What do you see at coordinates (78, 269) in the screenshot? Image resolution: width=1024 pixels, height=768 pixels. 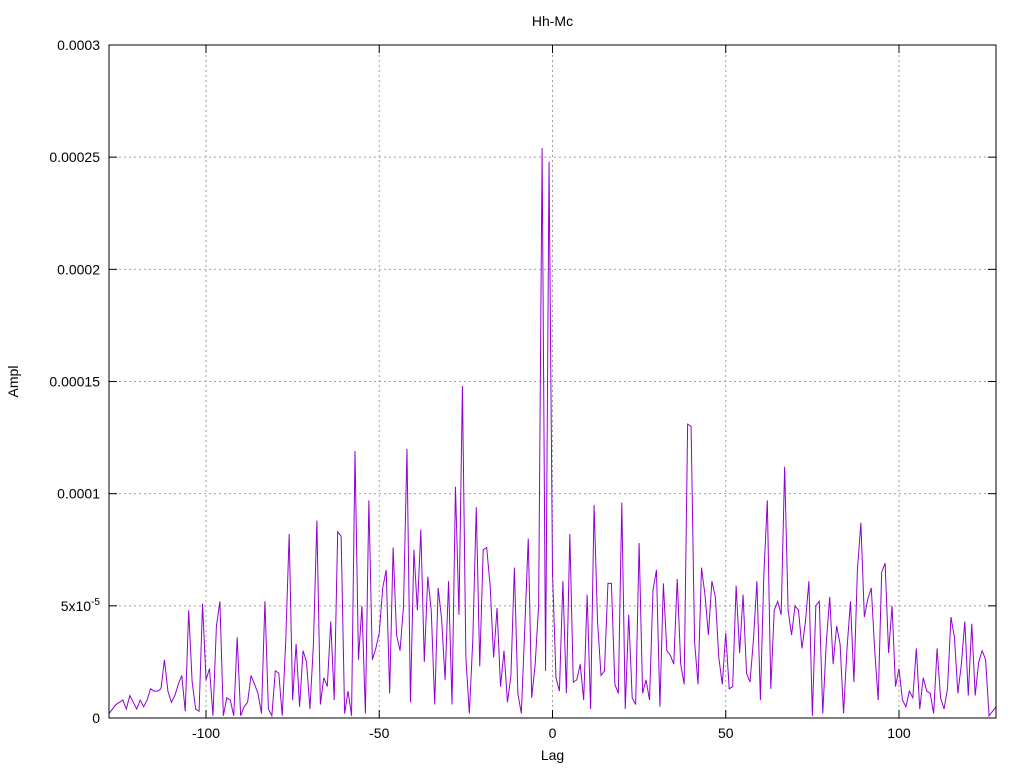 I see `y-tick-label: 0.0002` at bounding box center [78, 269].